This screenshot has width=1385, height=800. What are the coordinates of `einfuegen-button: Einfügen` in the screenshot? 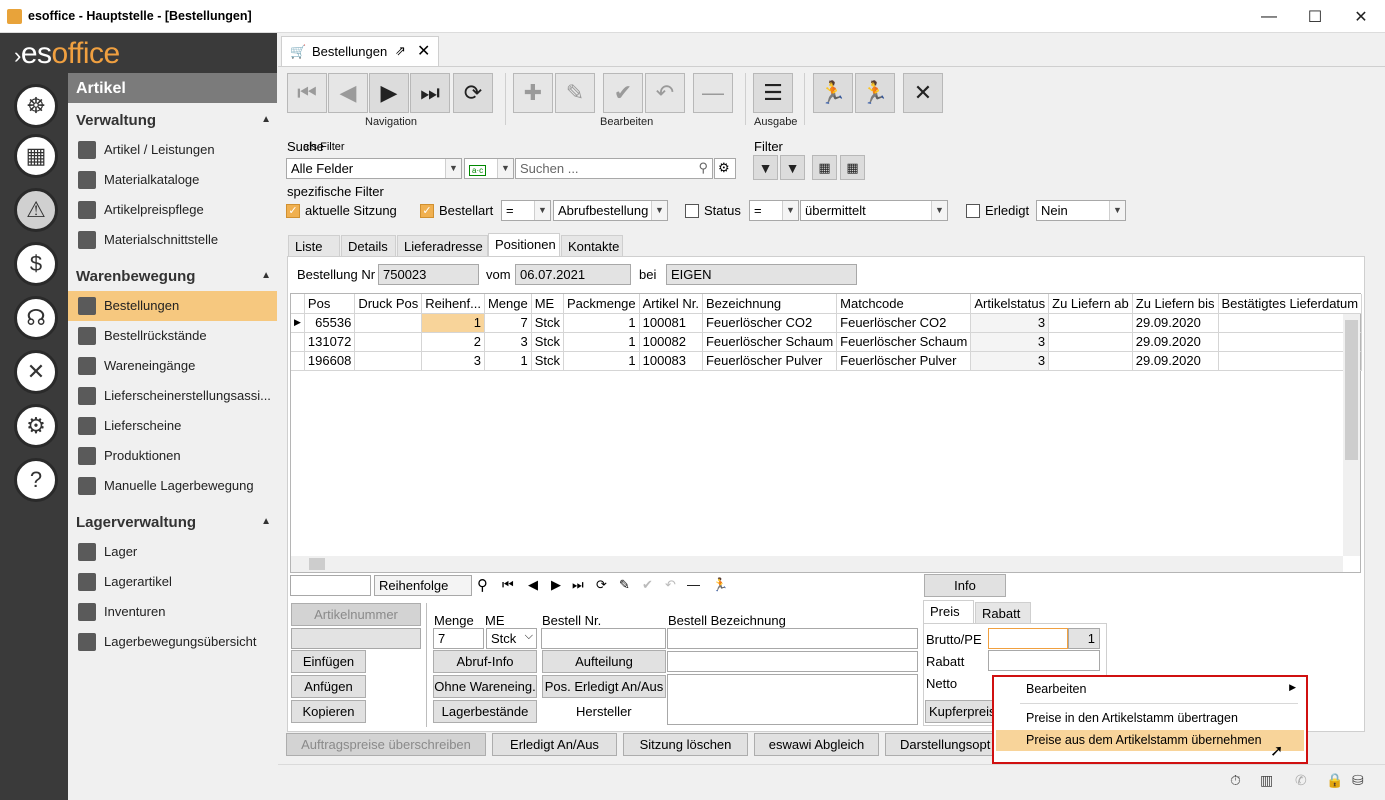 It's located at (328, 661).